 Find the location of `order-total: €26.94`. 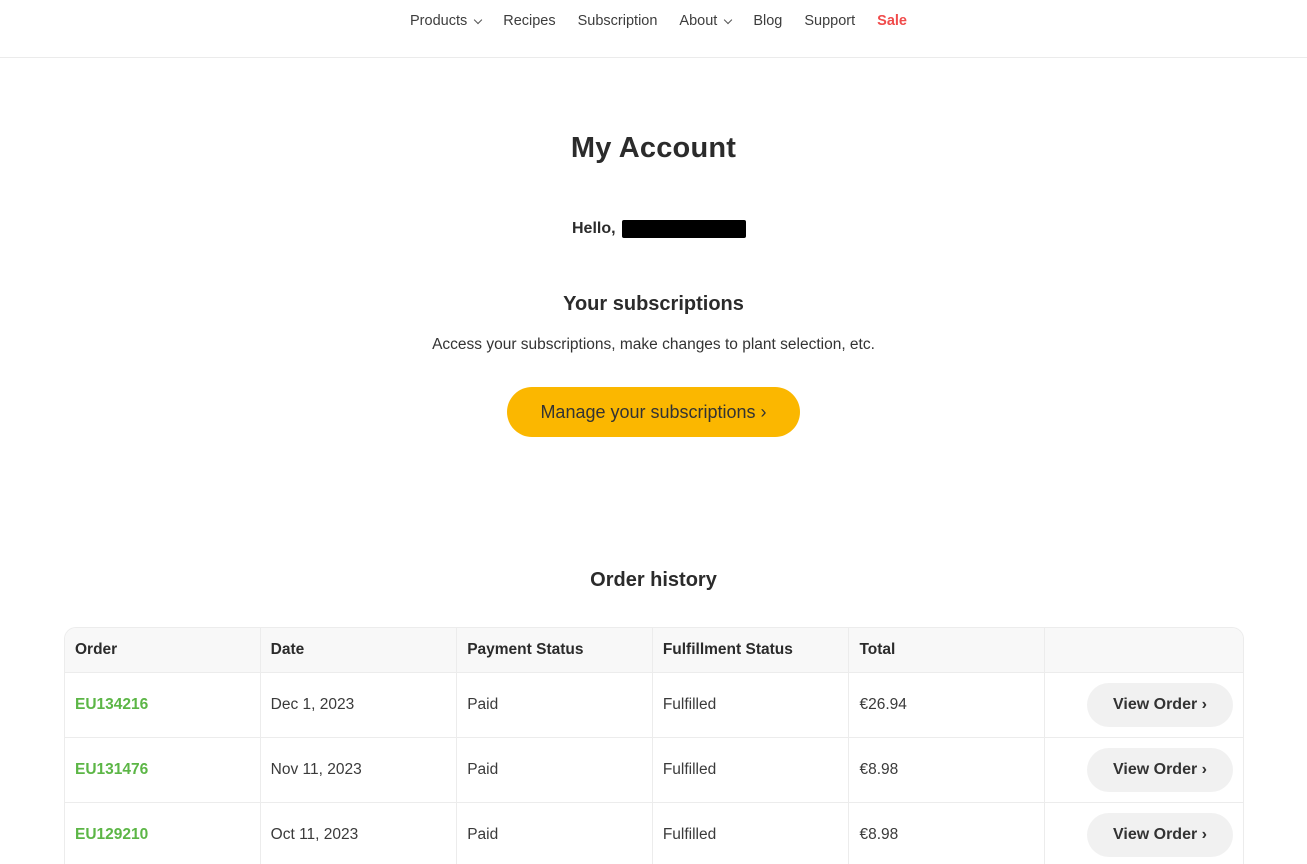

order-total: €26.94 is located at coordinates (947, 705).